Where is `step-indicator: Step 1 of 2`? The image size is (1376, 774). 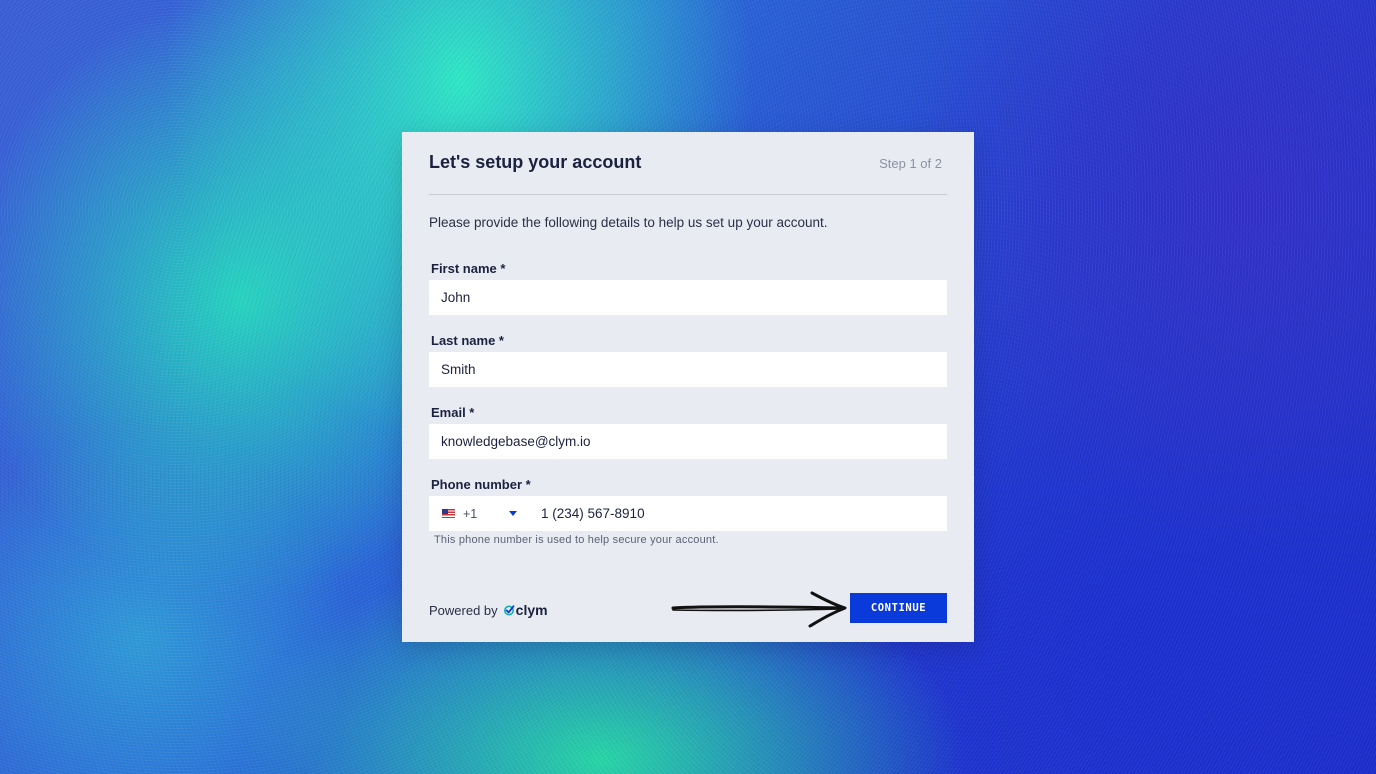 step-indicator: Step 1 of 2 is located at coordinates (910, 163).